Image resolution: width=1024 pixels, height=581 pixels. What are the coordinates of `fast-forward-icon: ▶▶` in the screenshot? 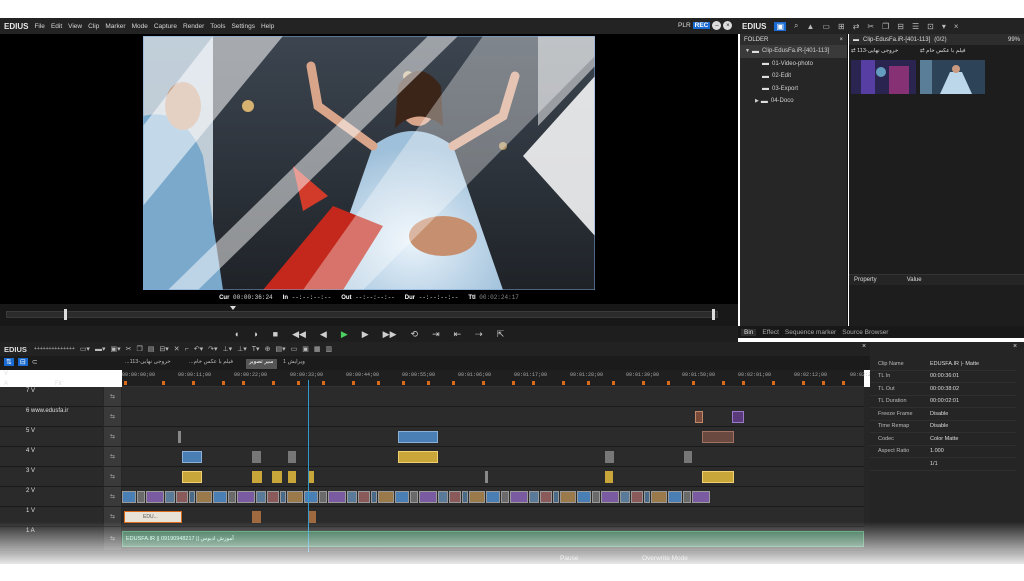 It's located at (390, 334).